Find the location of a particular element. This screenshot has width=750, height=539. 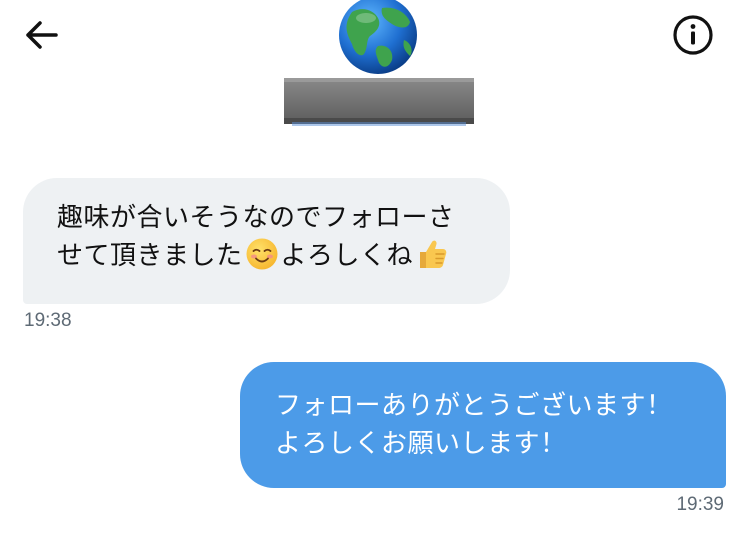

globe-pedestal-avatar is located at coordinates (379, 65).